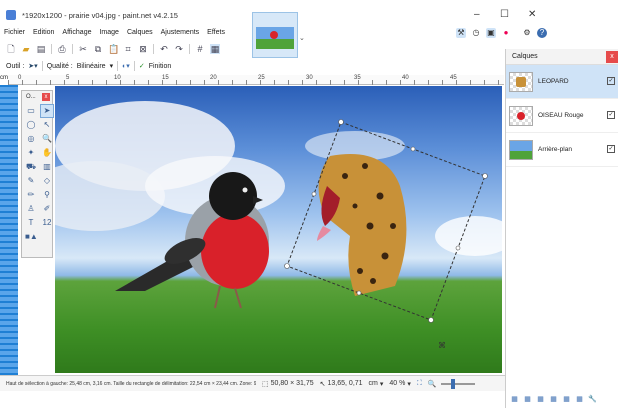 Image resolution: width=618 pixels, height=408 pixels. What do you see at coordinates (160, 66) in the screenshot?
I see `finish-button: Finition` at bounding box center [160, 66].